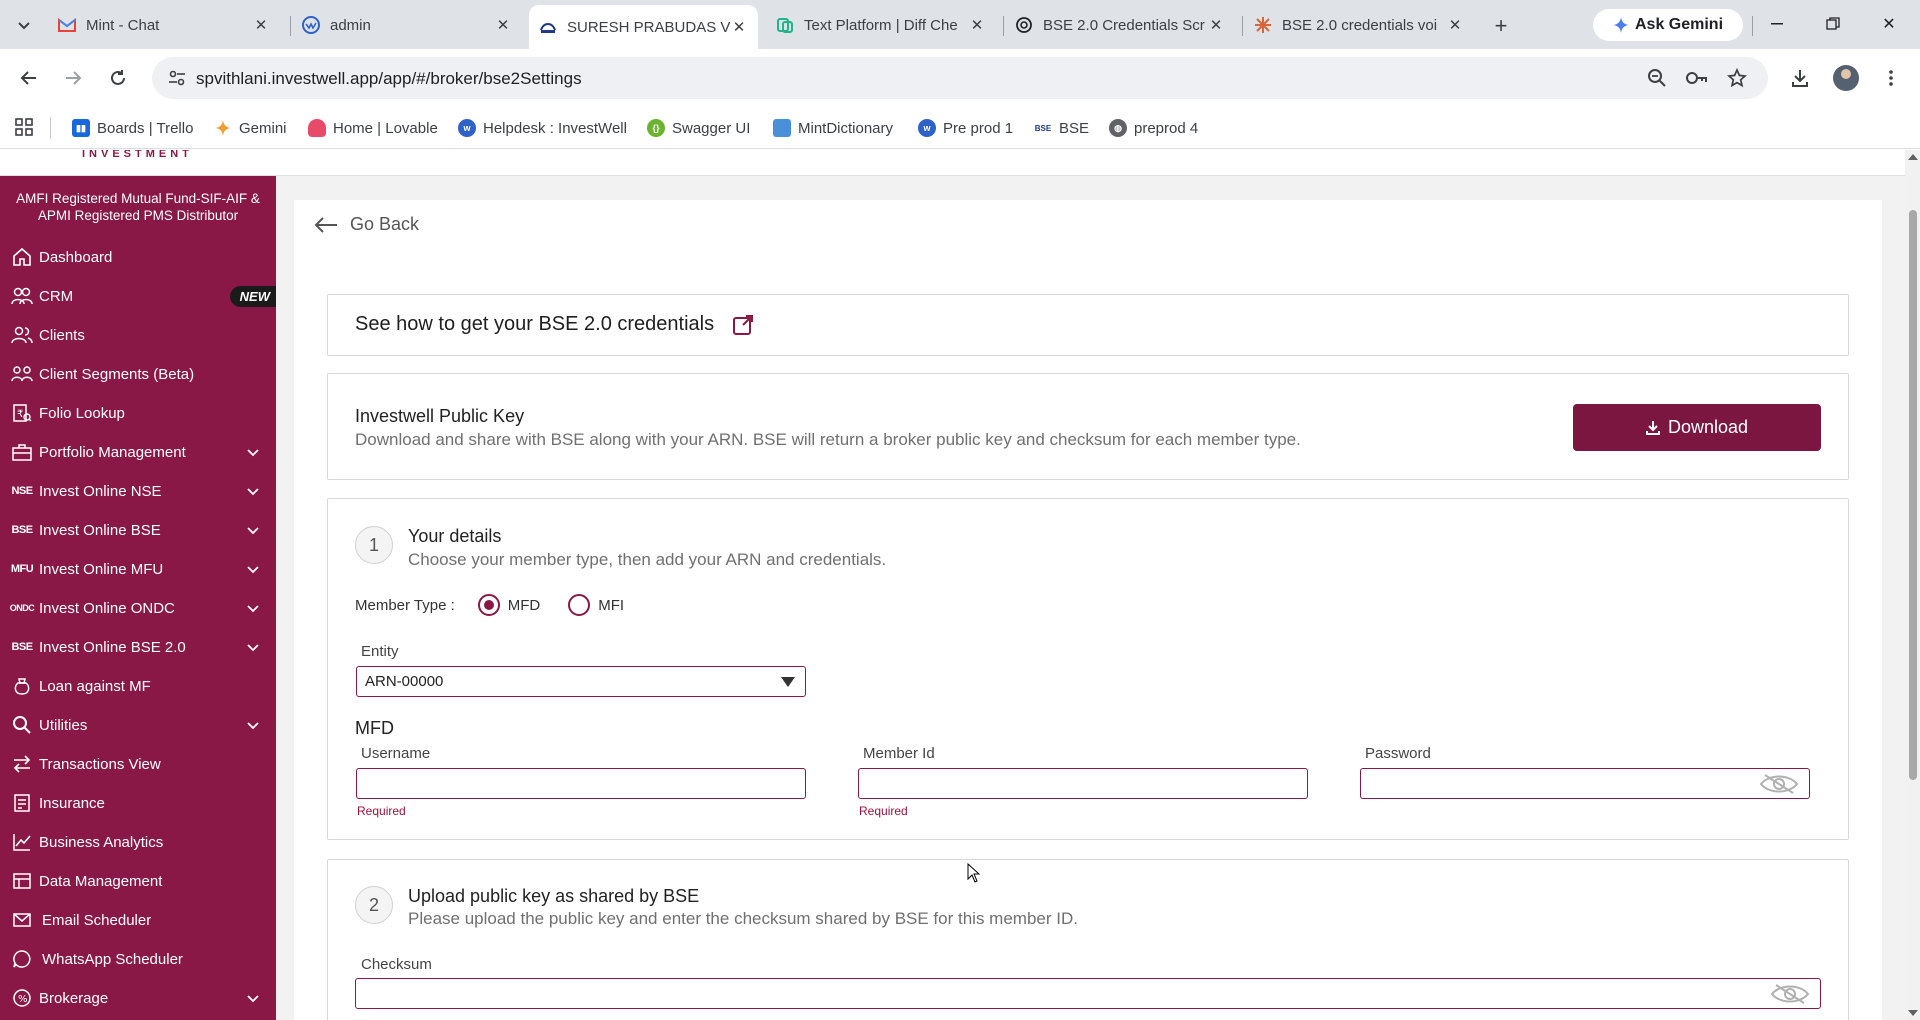 The height and width of the screenshot is (1020, 1920). I want to click on bookmark-preprod1: w Pre prod 1, so click(965, 128).